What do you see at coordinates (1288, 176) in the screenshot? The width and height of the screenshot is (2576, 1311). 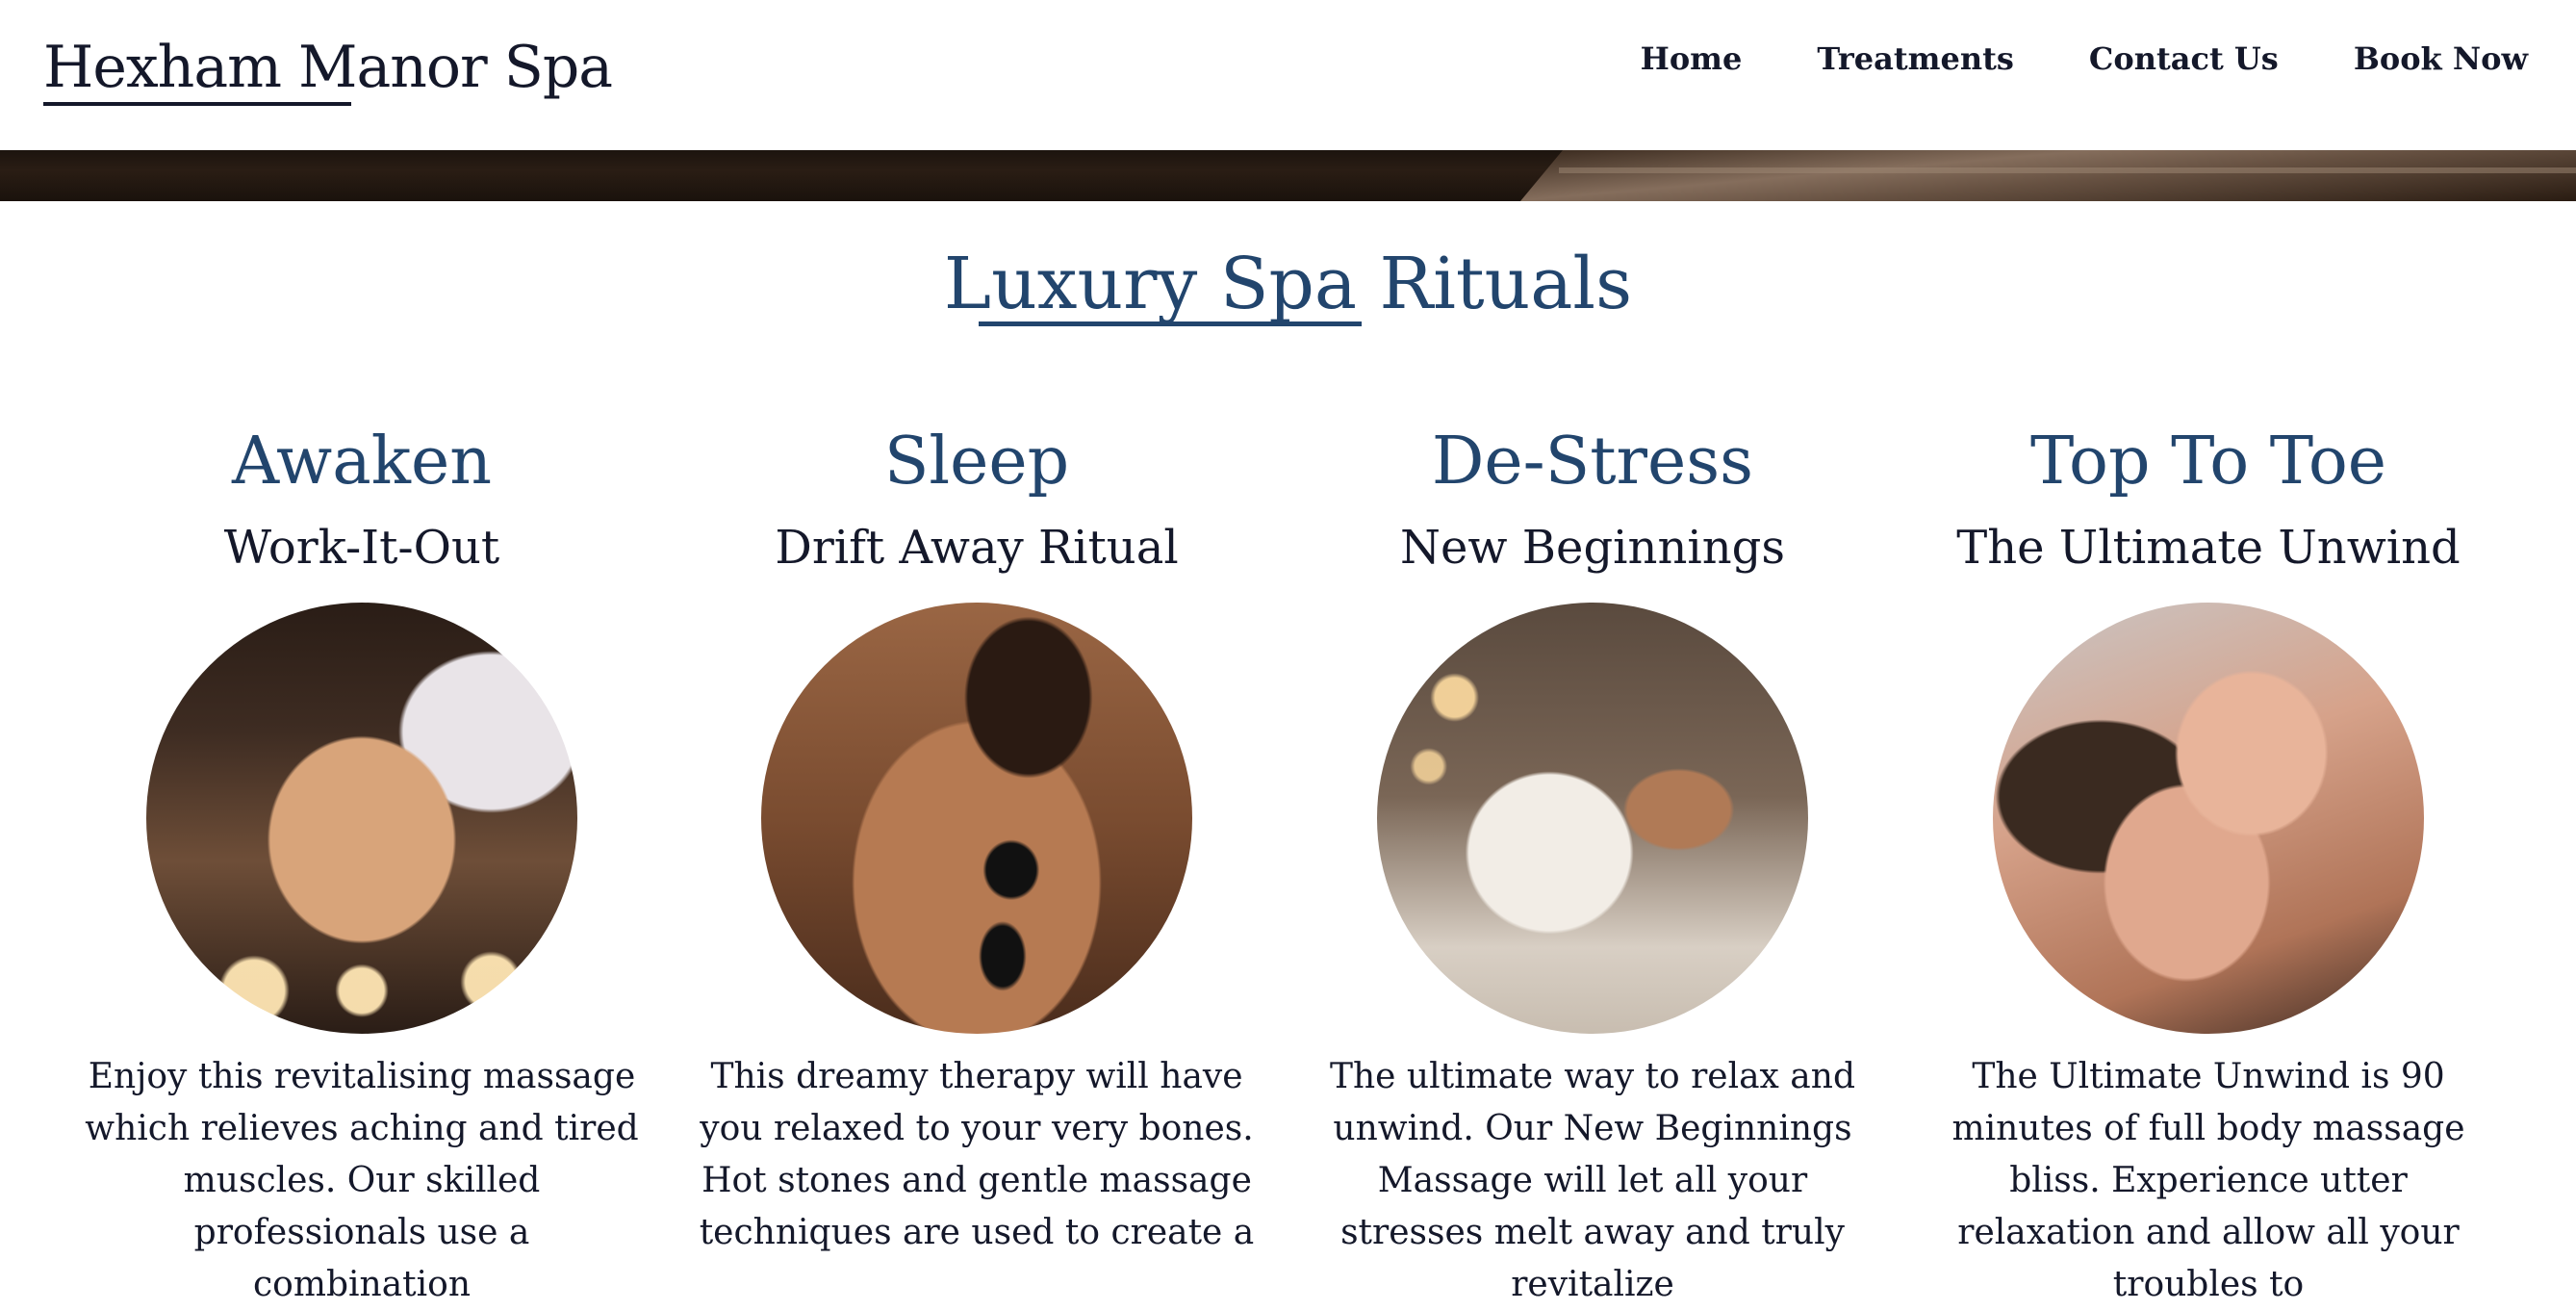 I see `hero-image-strip` at bounding box center [1288, 176].